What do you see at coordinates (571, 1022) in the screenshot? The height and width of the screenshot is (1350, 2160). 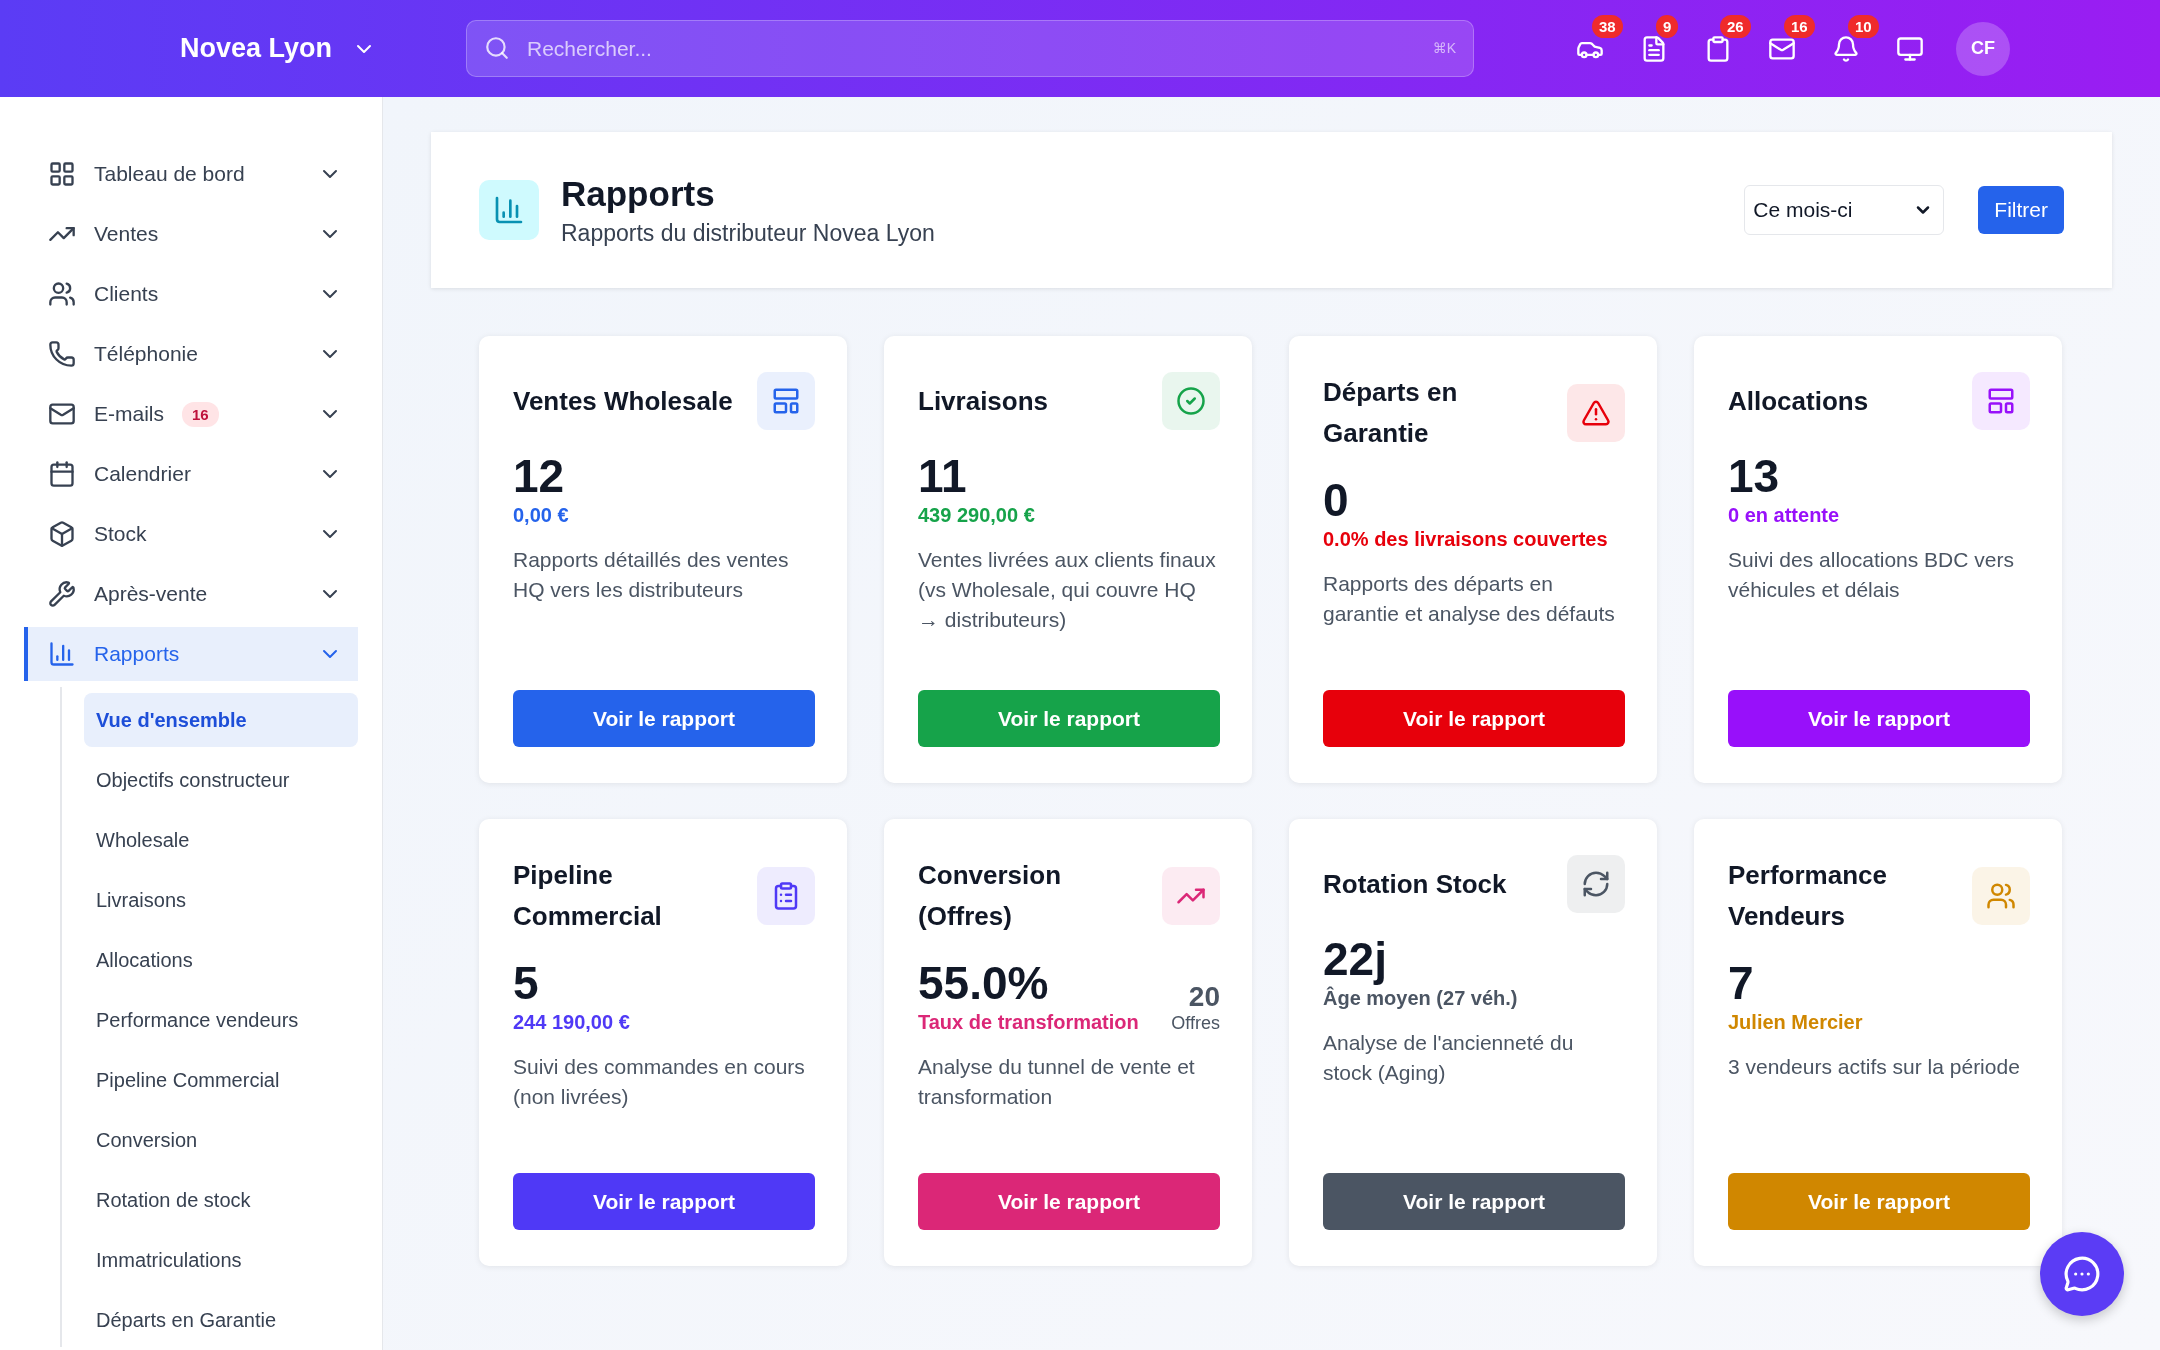 I see `card-subtitle: 244 190,00 €` at bounding box center [571, 1022].